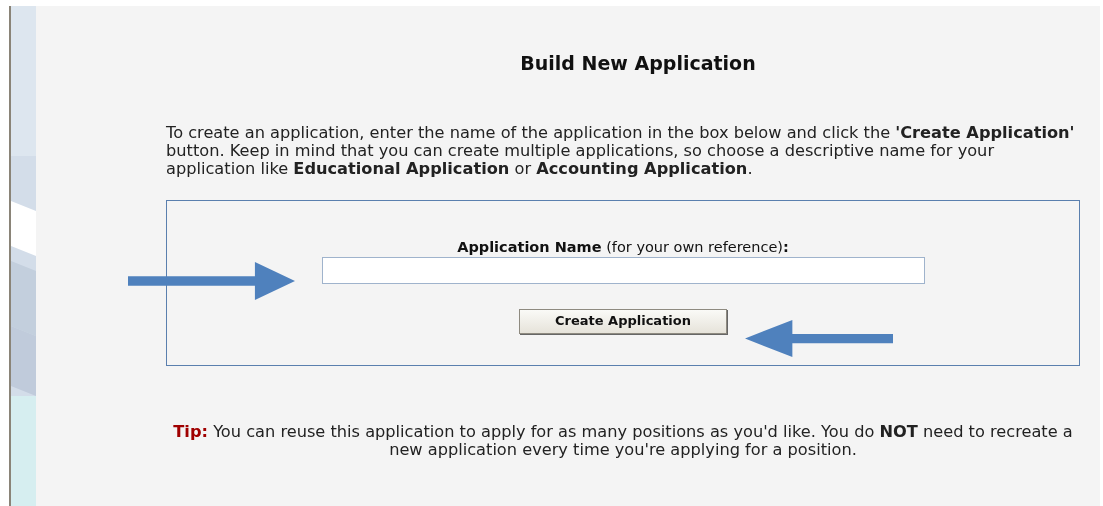 The height and width of the screenshot is (506, 1103). Describe the element at coordinates (623, 246) in the screenshot. I see `field-label: Application Name (for your own reference):` at that location.